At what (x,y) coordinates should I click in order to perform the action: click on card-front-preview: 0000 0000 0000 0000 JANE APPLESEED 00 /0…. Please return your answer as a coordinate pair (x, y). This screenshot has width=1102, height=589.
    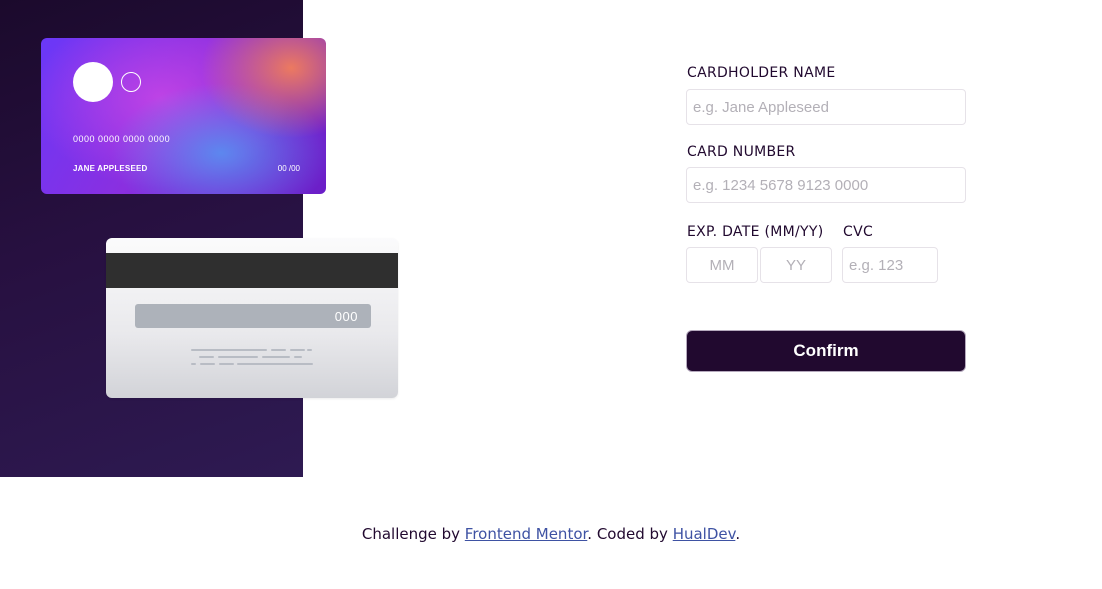
    Looking at the image, I should click on (183, 116).